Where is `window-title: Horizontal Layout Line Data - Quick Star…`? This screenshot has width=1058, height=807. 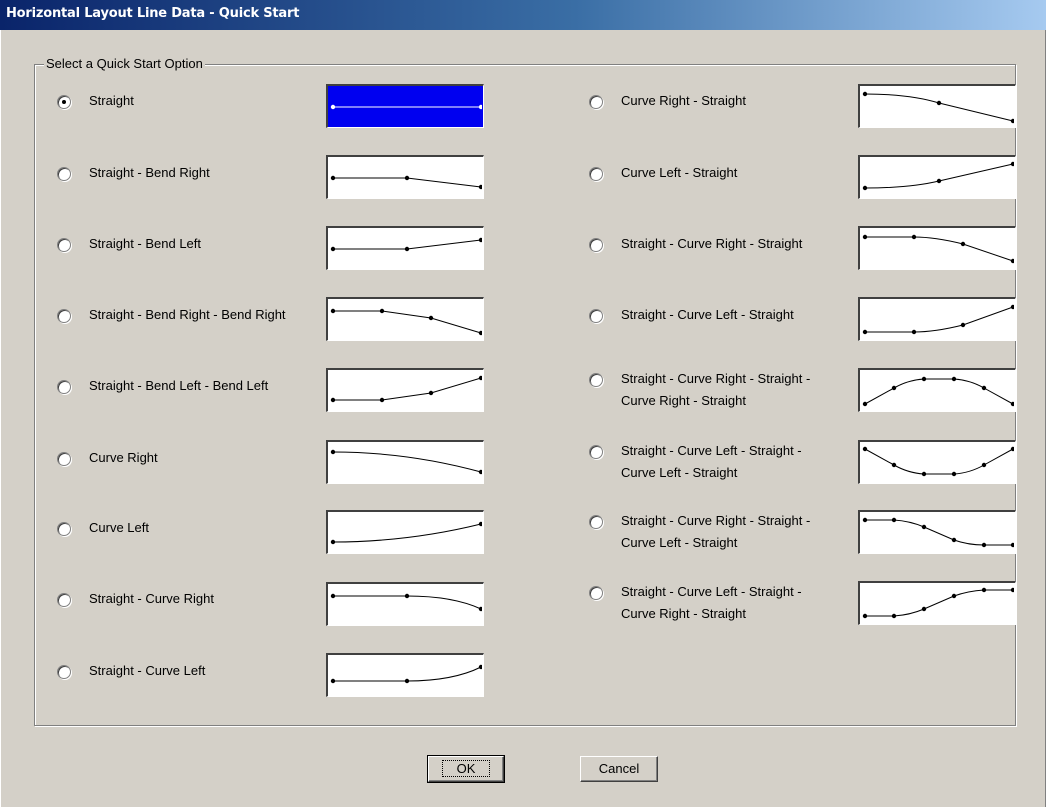 window-title: Horizontal Layout Line Data - Quick Star… is located at coordinates (153, 13).